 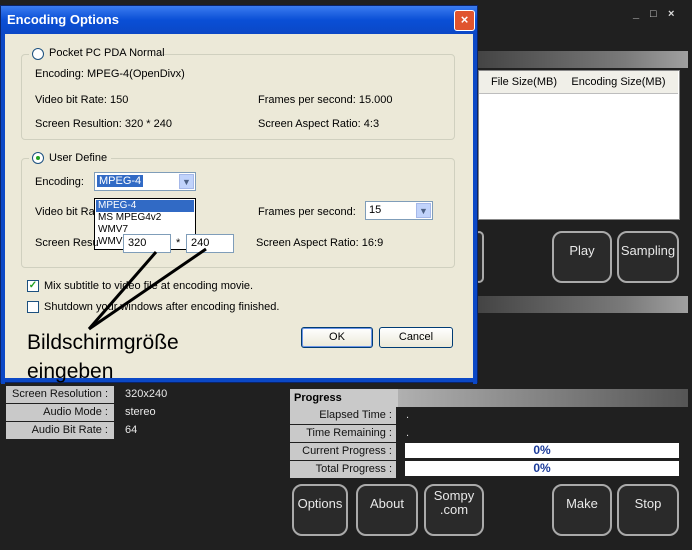 I want to click on info-value-resolution: 320x240, so click(x=146, y=394).